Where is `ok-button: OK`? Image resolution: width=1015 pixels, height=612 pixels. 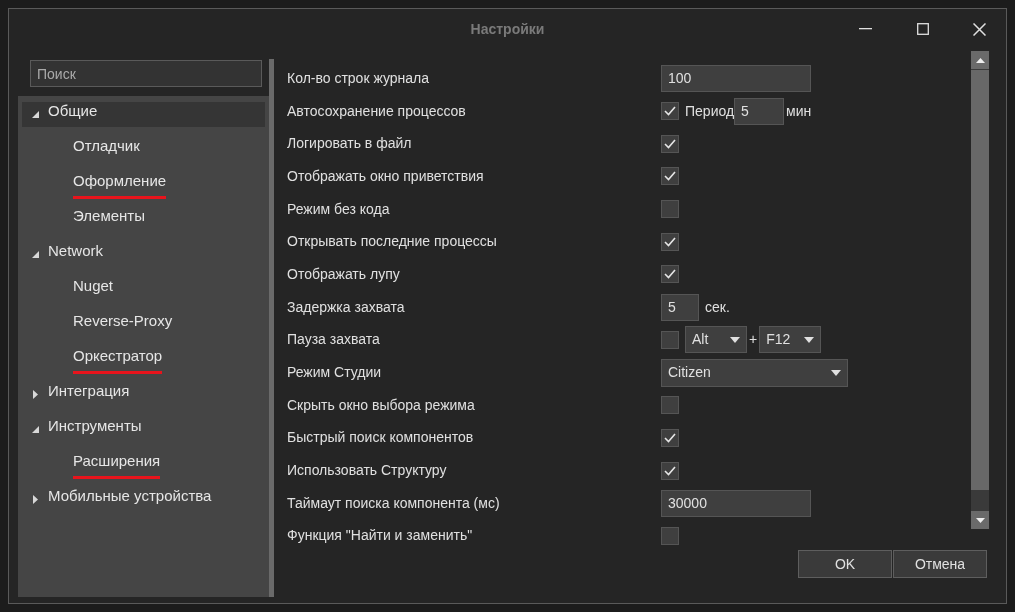 ok-button: OK is located at coordinates (845, 564).